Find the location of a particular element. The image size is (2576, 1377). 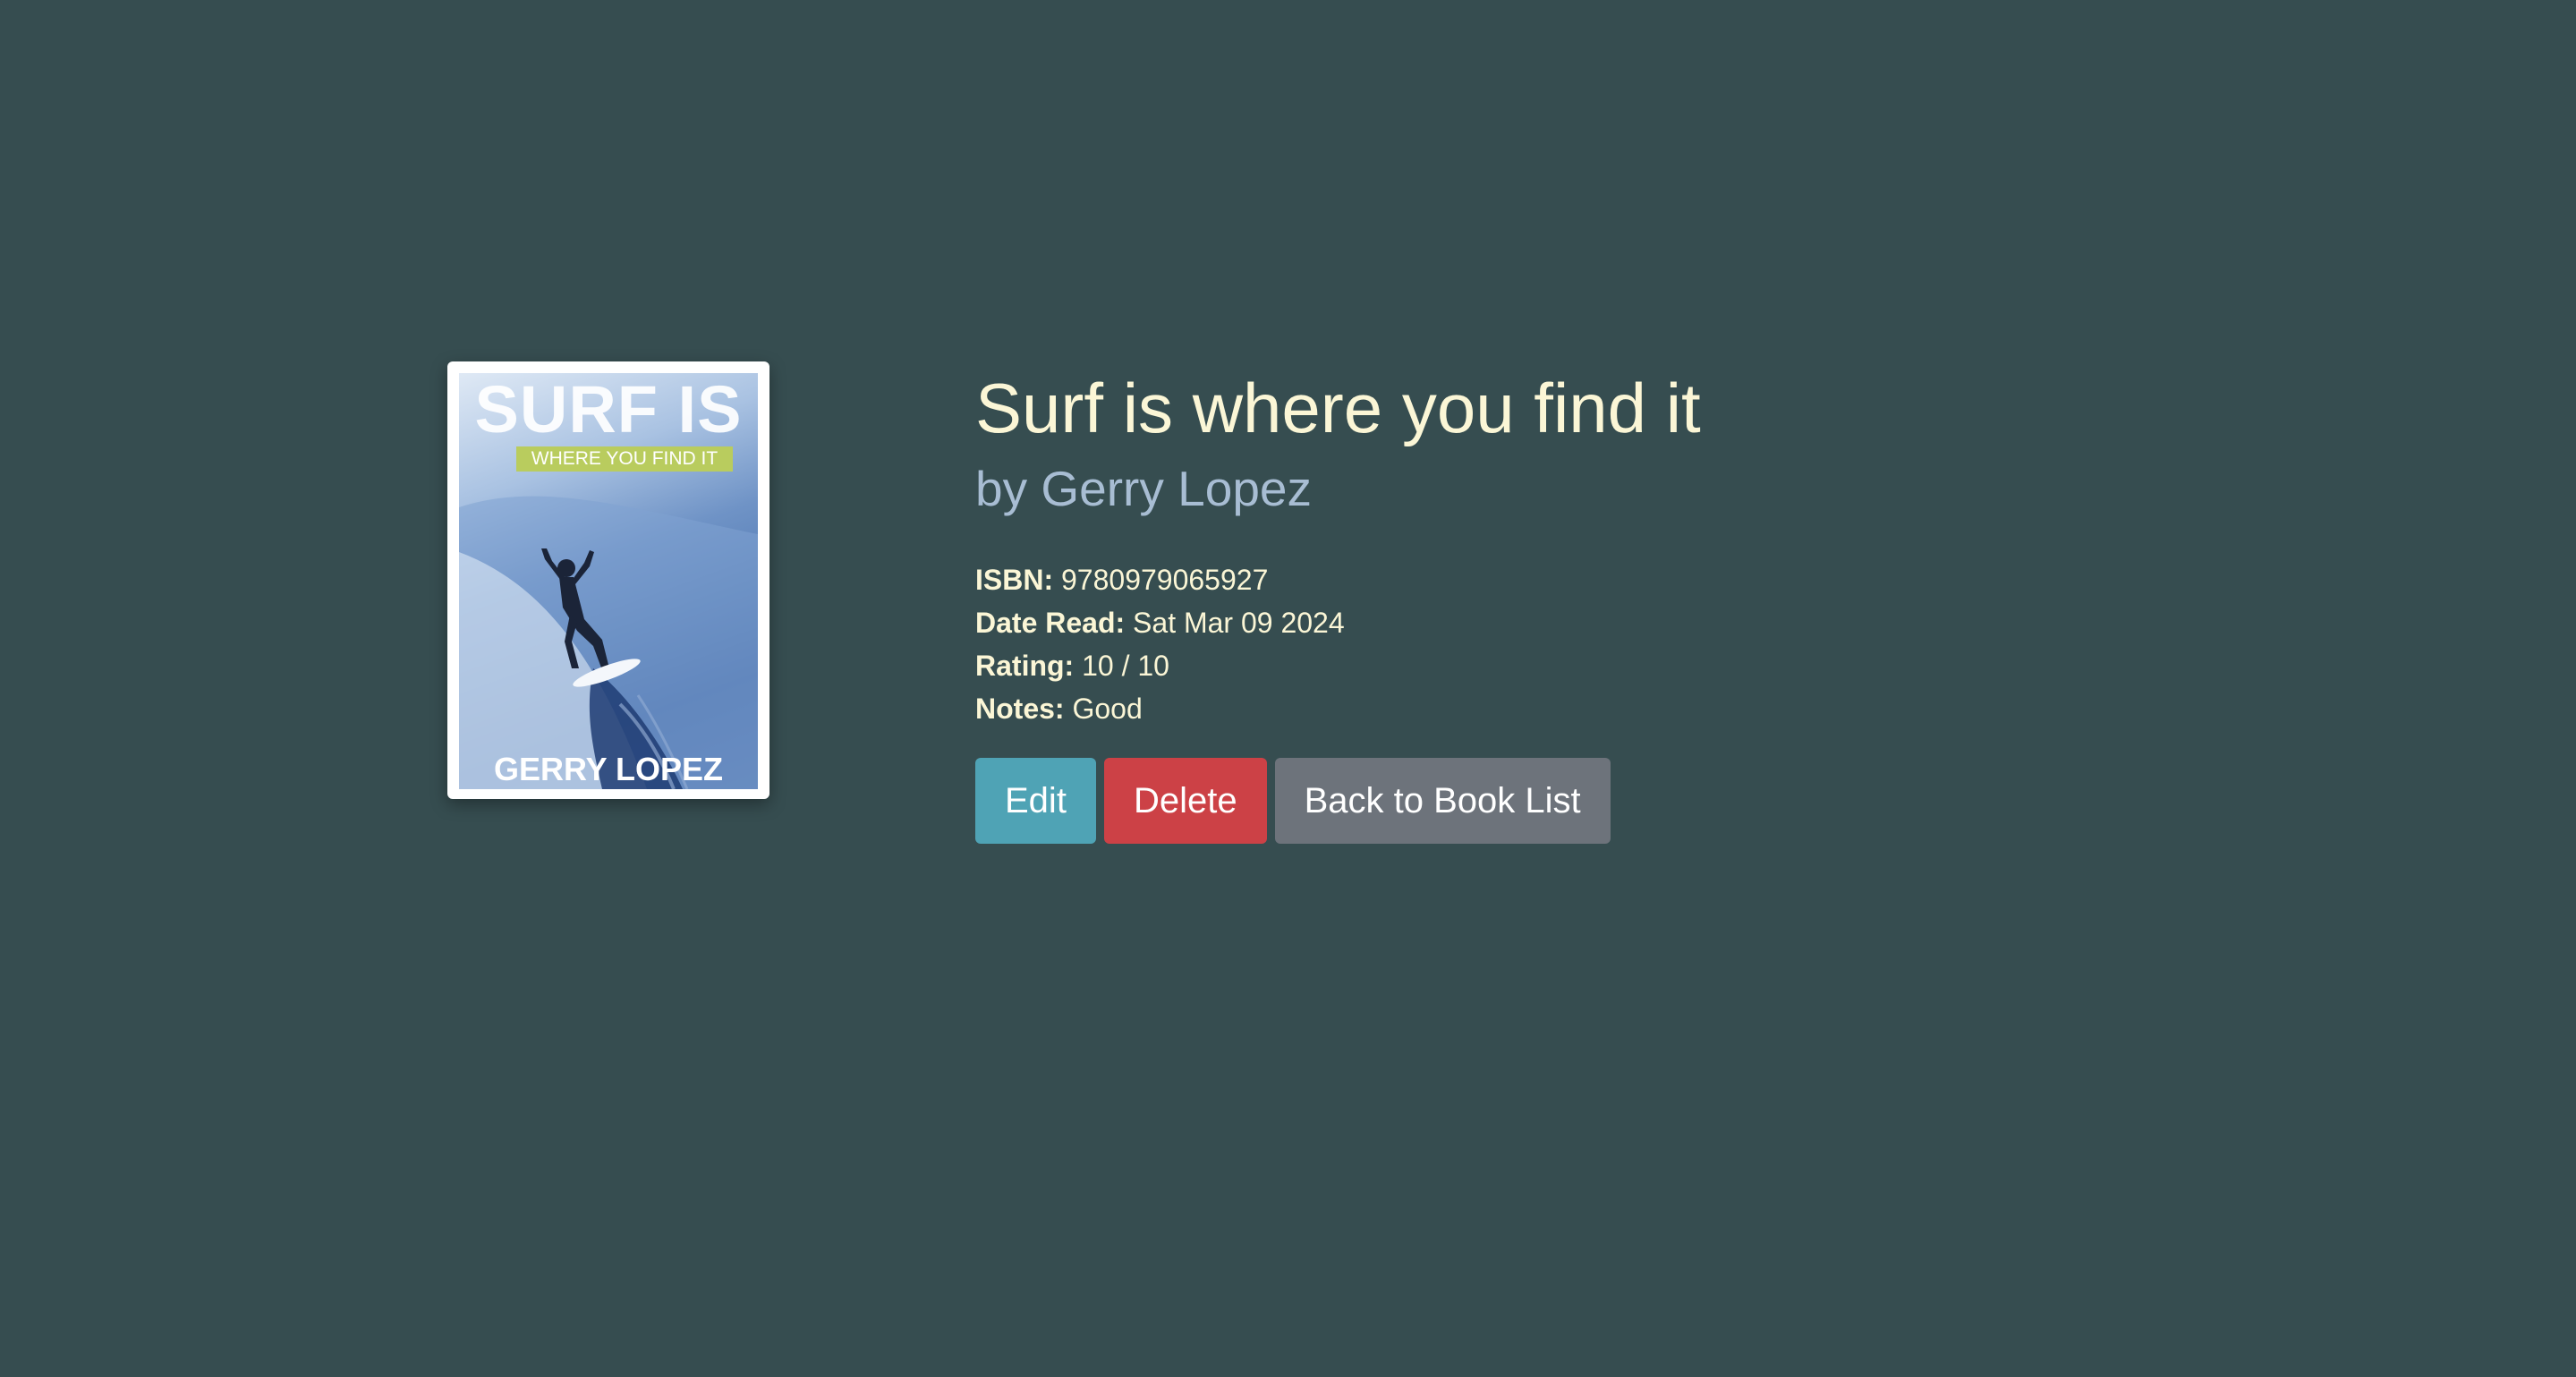

book-cover-frame: SURF IS WHERE YOU FIND IT GERRY LOPEZ is located at coordinates (608, 580).